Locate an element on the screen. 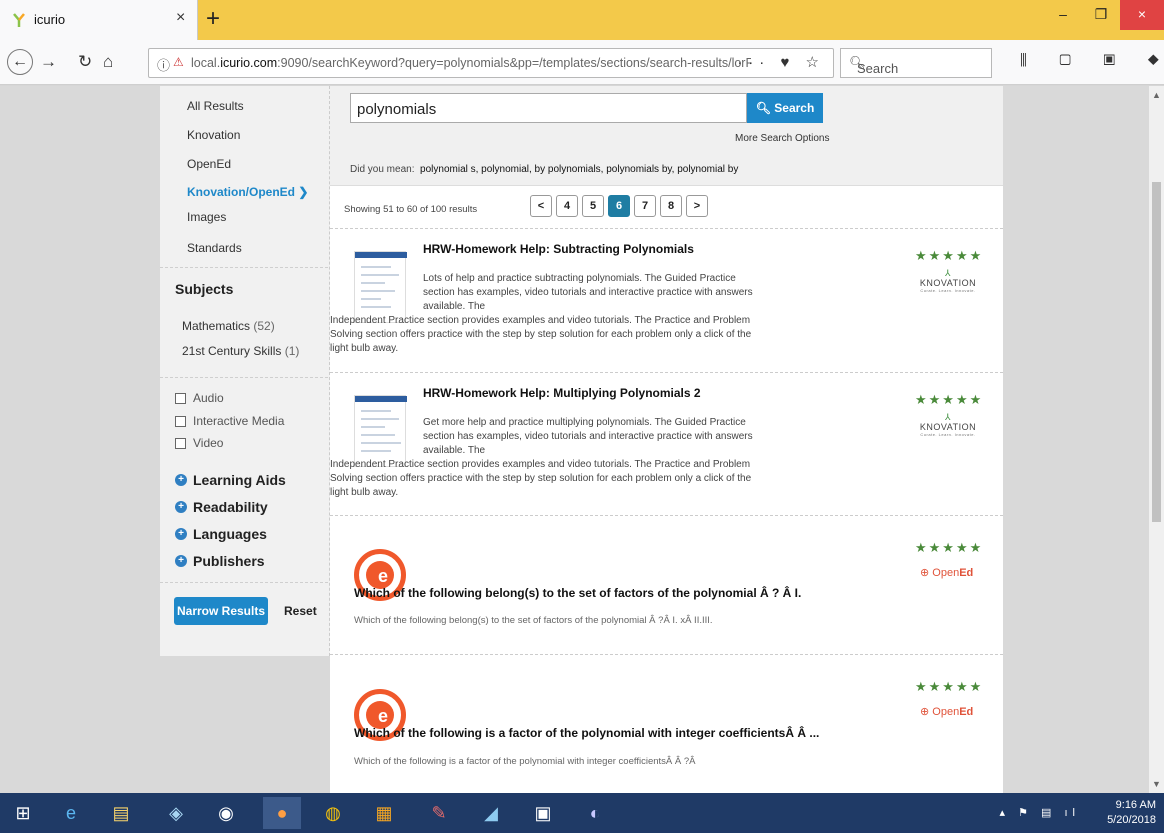 The image size is (1164, 833). forward-icon: → is located at coordinates (48, 62).